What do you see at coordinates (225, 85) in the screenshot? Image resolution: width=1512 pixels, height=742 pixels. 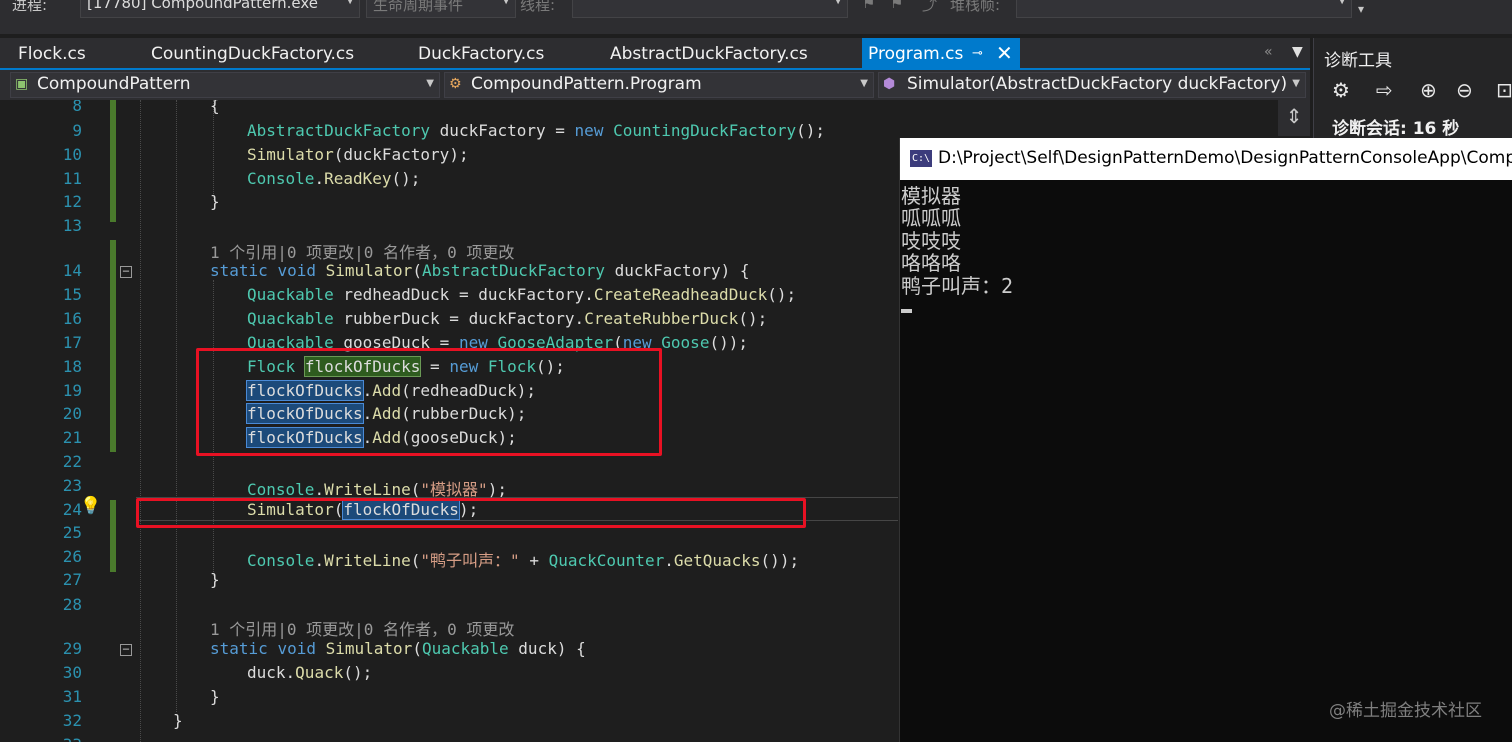 I see `project-combo: ▣ CompoundPattern ▼` at bounding box center [225, 85].